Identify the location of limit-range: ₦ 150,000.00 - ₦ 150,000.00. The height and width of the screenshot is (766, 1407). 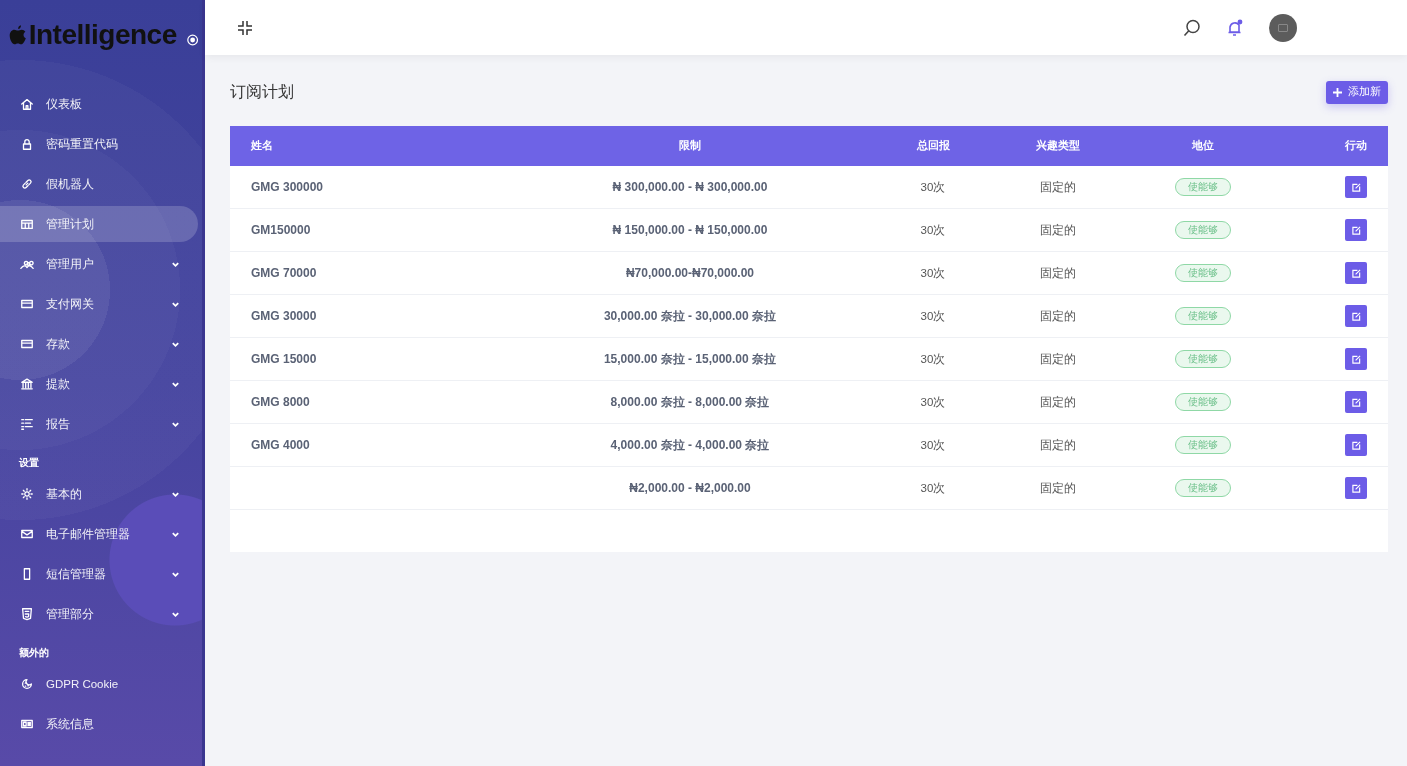
(690, 230).